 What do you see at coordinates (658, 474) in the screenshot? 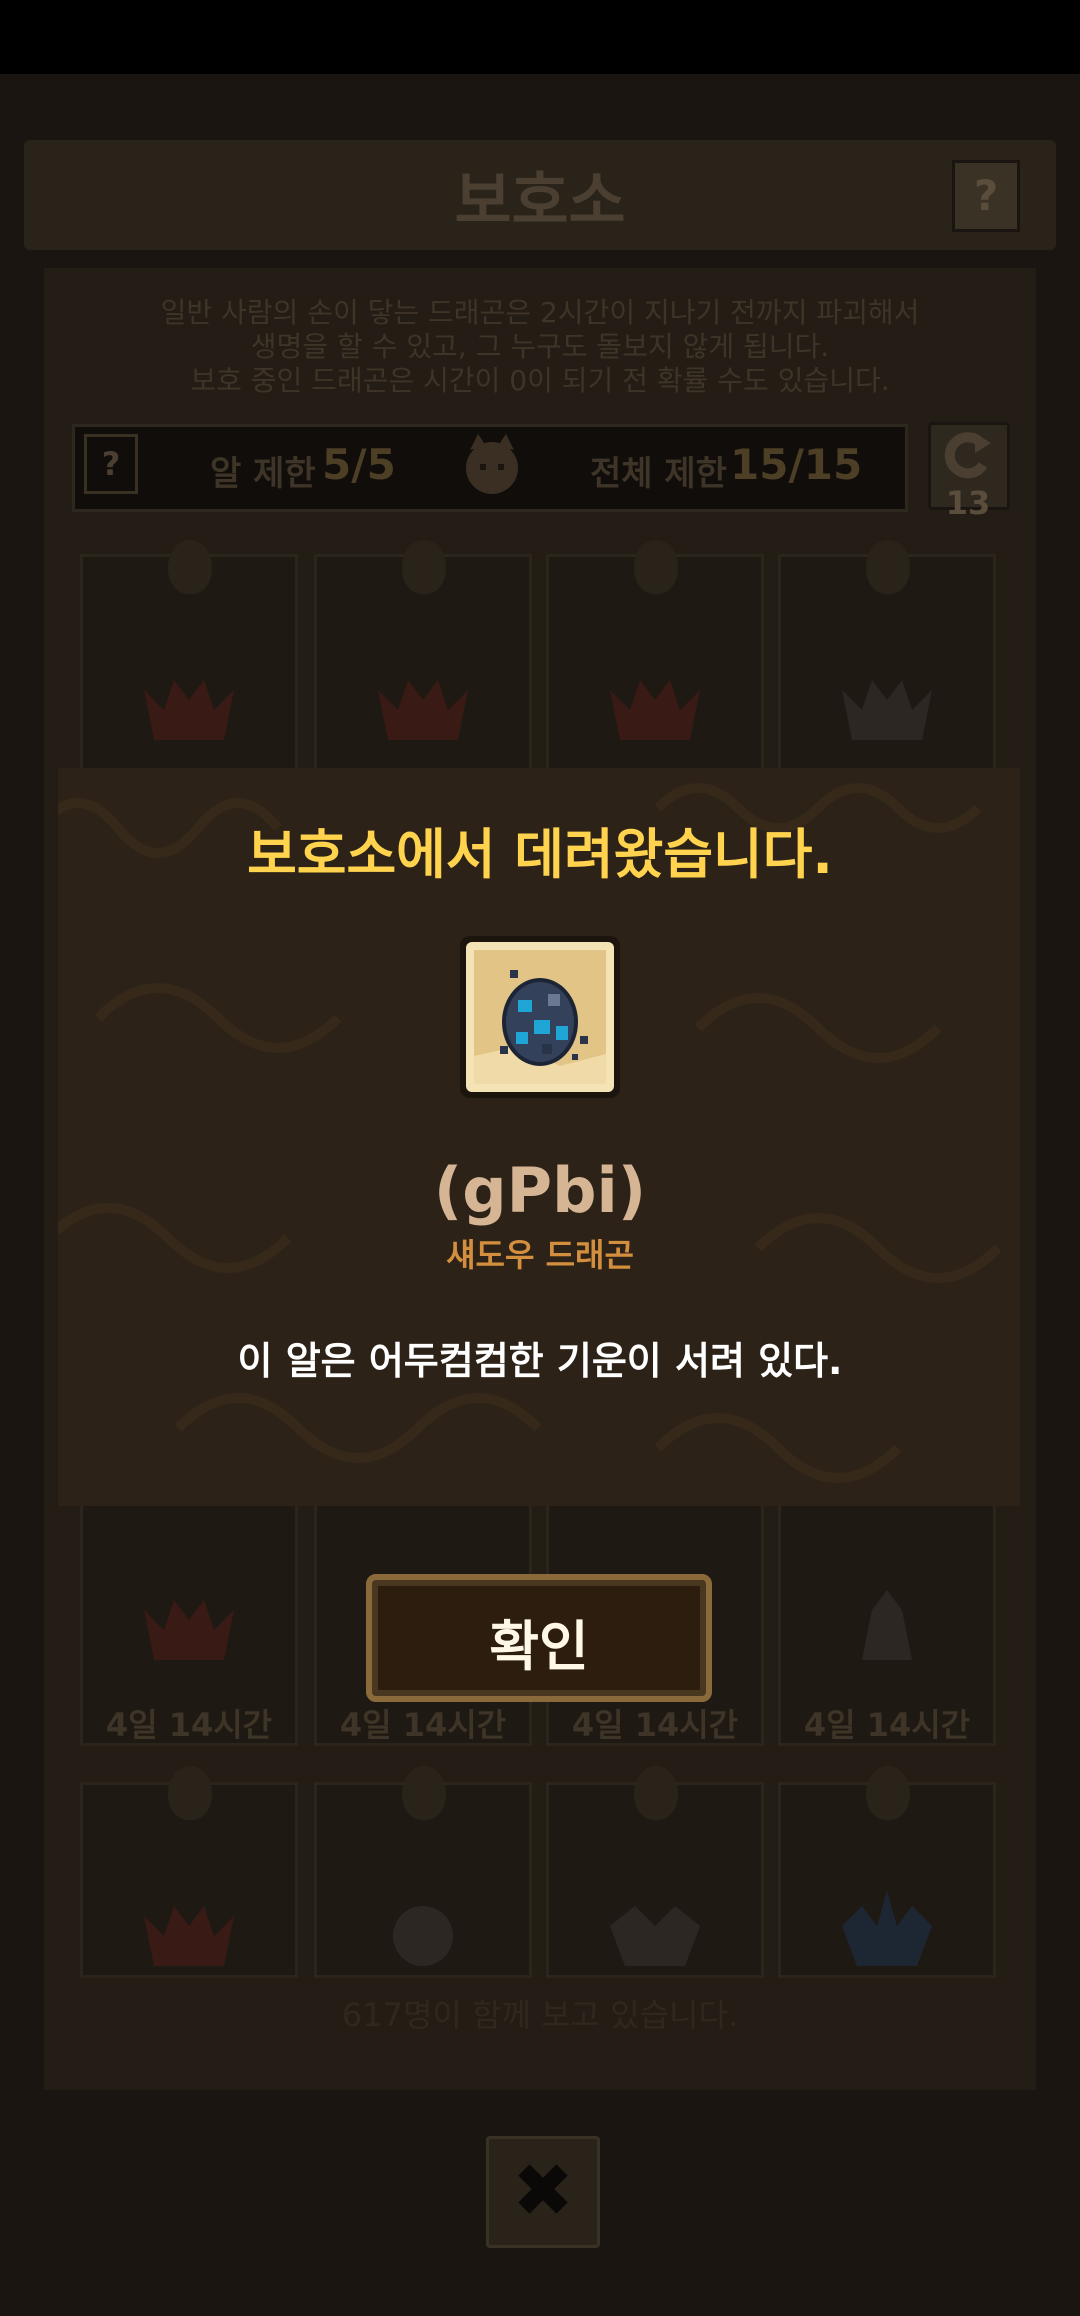
I see `total-limit-label: 전체 제한` at bounding box center [658, 474].